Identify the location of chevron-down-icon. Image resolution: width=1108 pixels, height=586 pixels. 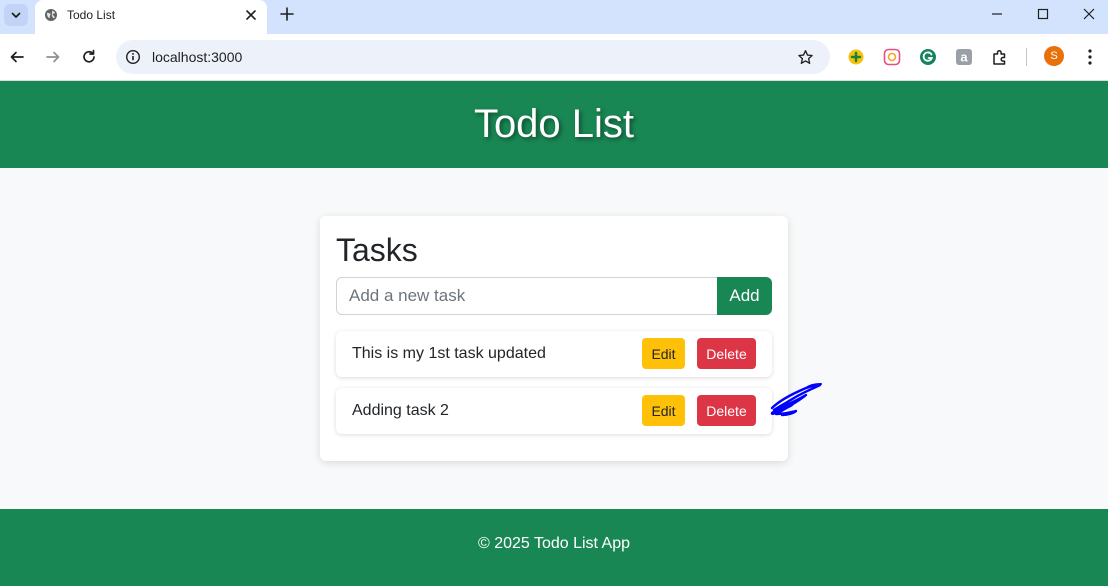
(16, 15).